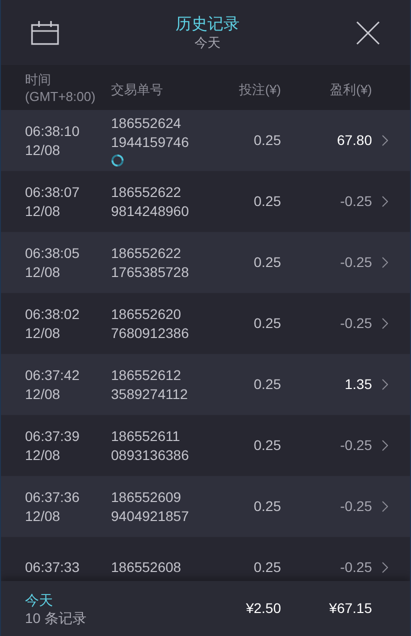 The height and width of the screenshot is (636, 411). What do you see at coordinates (208, 24) in the screenshot?
I see `page-title: 历史记录` at bounding box center [208, 24].